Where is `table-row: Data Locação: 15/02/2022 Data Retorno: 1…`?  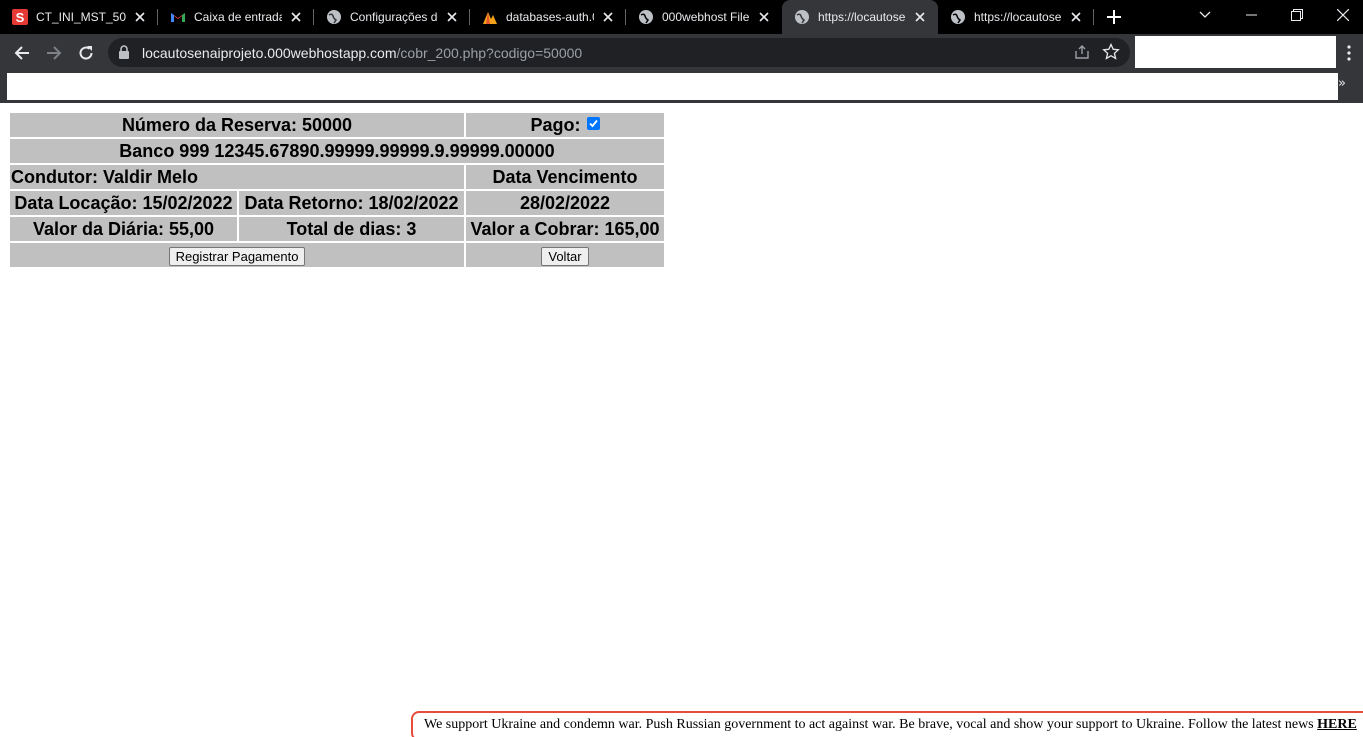 table-row: Data Locação: 15/02/2022 Data Retorno: 1… is located at coordinates (337, 203).